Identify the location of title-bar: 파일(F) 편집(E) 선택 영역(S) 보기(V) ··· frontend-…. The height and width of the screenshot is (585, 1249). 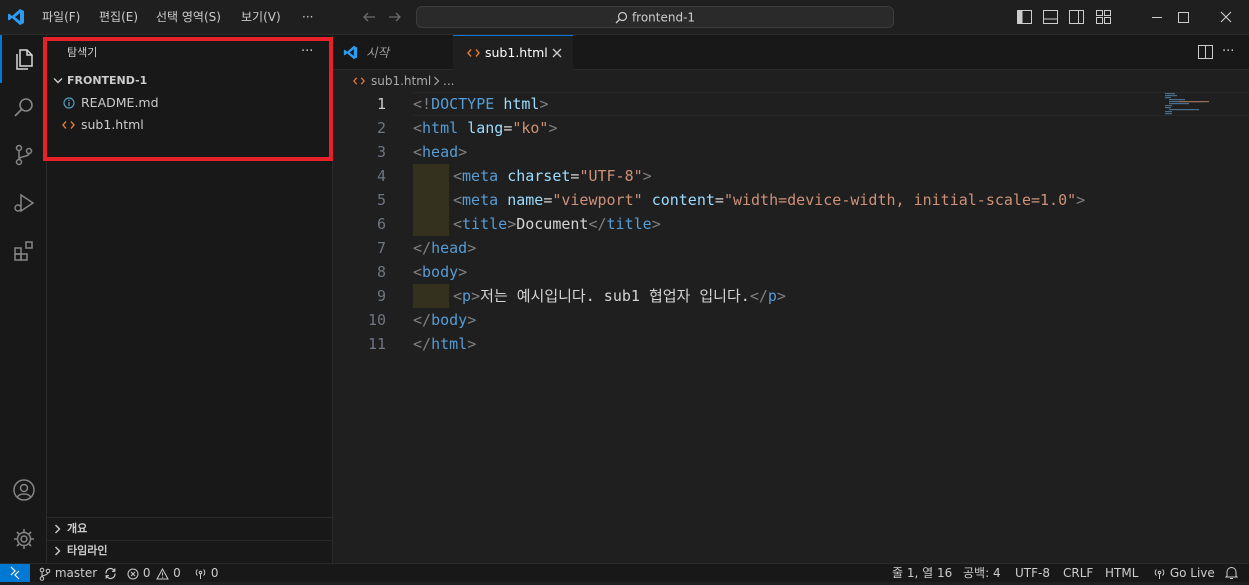
(624, 17).